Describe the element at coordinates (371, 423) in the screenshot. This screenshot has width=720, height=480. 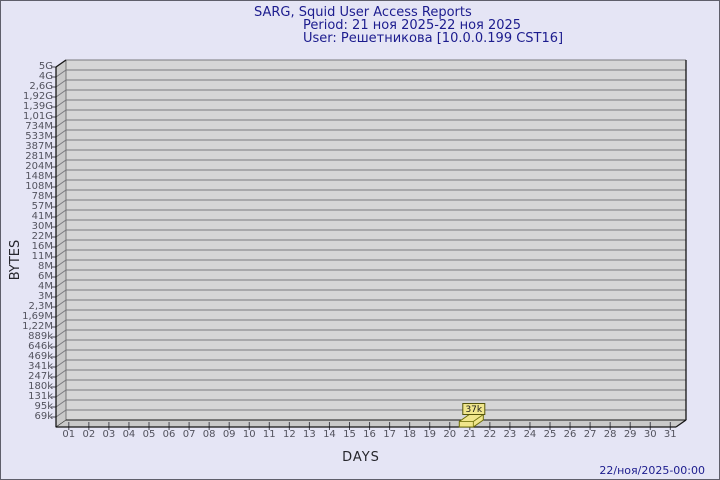
I see `plot-floor` at that location.